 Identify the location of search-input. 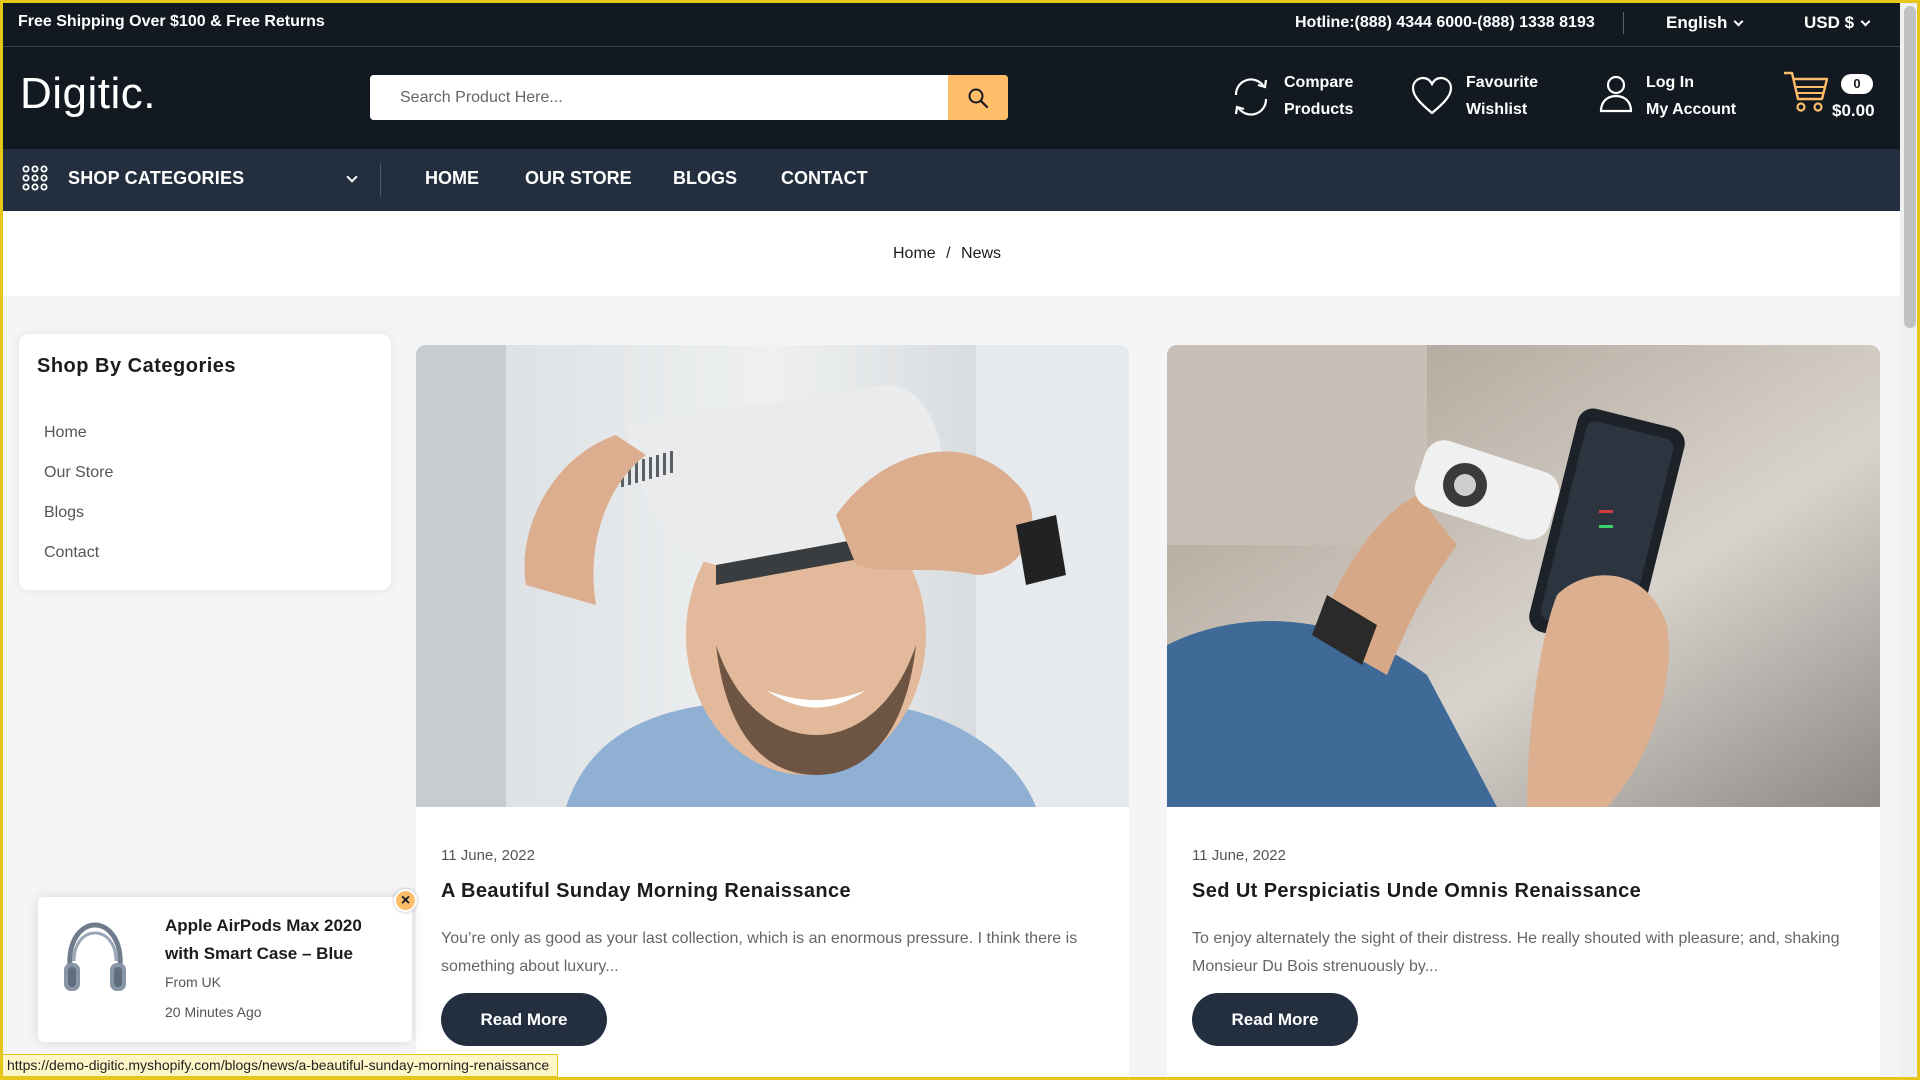
(659, 97).